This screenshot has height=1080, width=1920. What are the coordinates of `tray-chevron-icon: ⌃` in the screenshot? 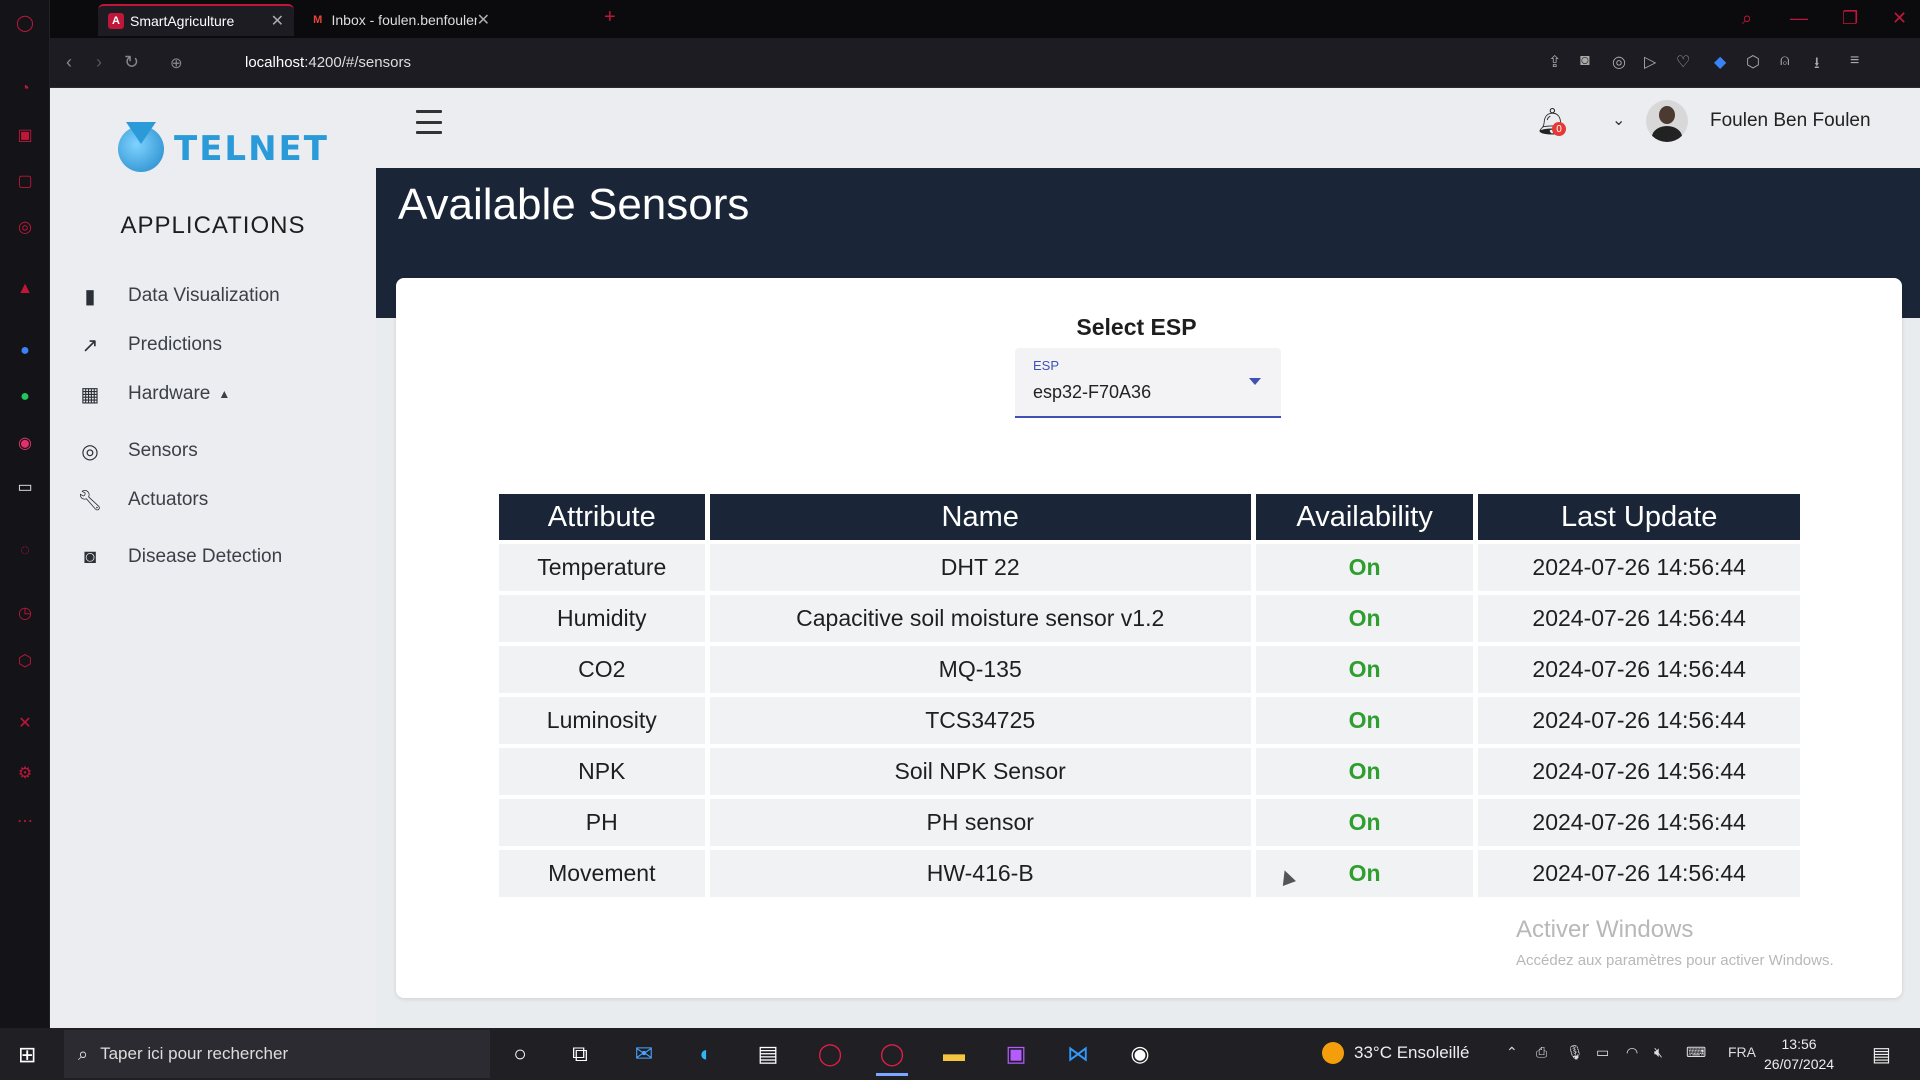 It's located at (1512, 1052).